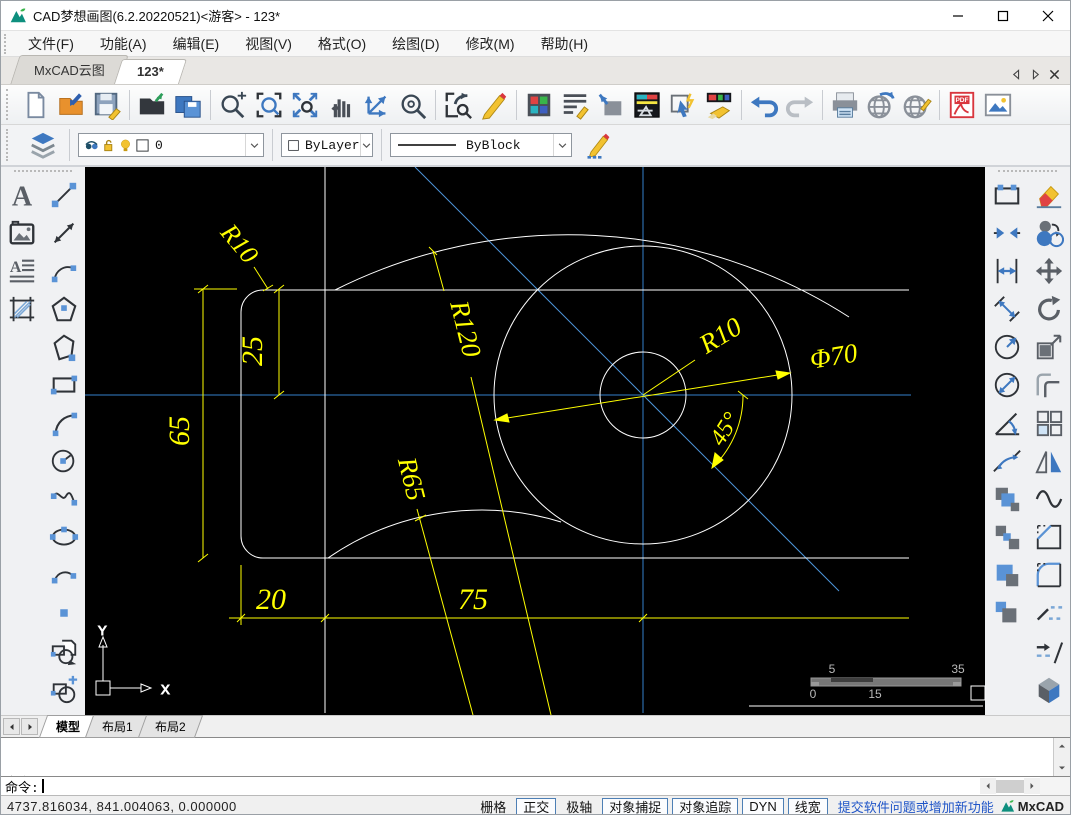 This screenshot has height=815, width=1071. What do you see at coordinates (1007, 233) in the screenshot?
I see `break-at-point-button` at bounding box center [1007, 233].